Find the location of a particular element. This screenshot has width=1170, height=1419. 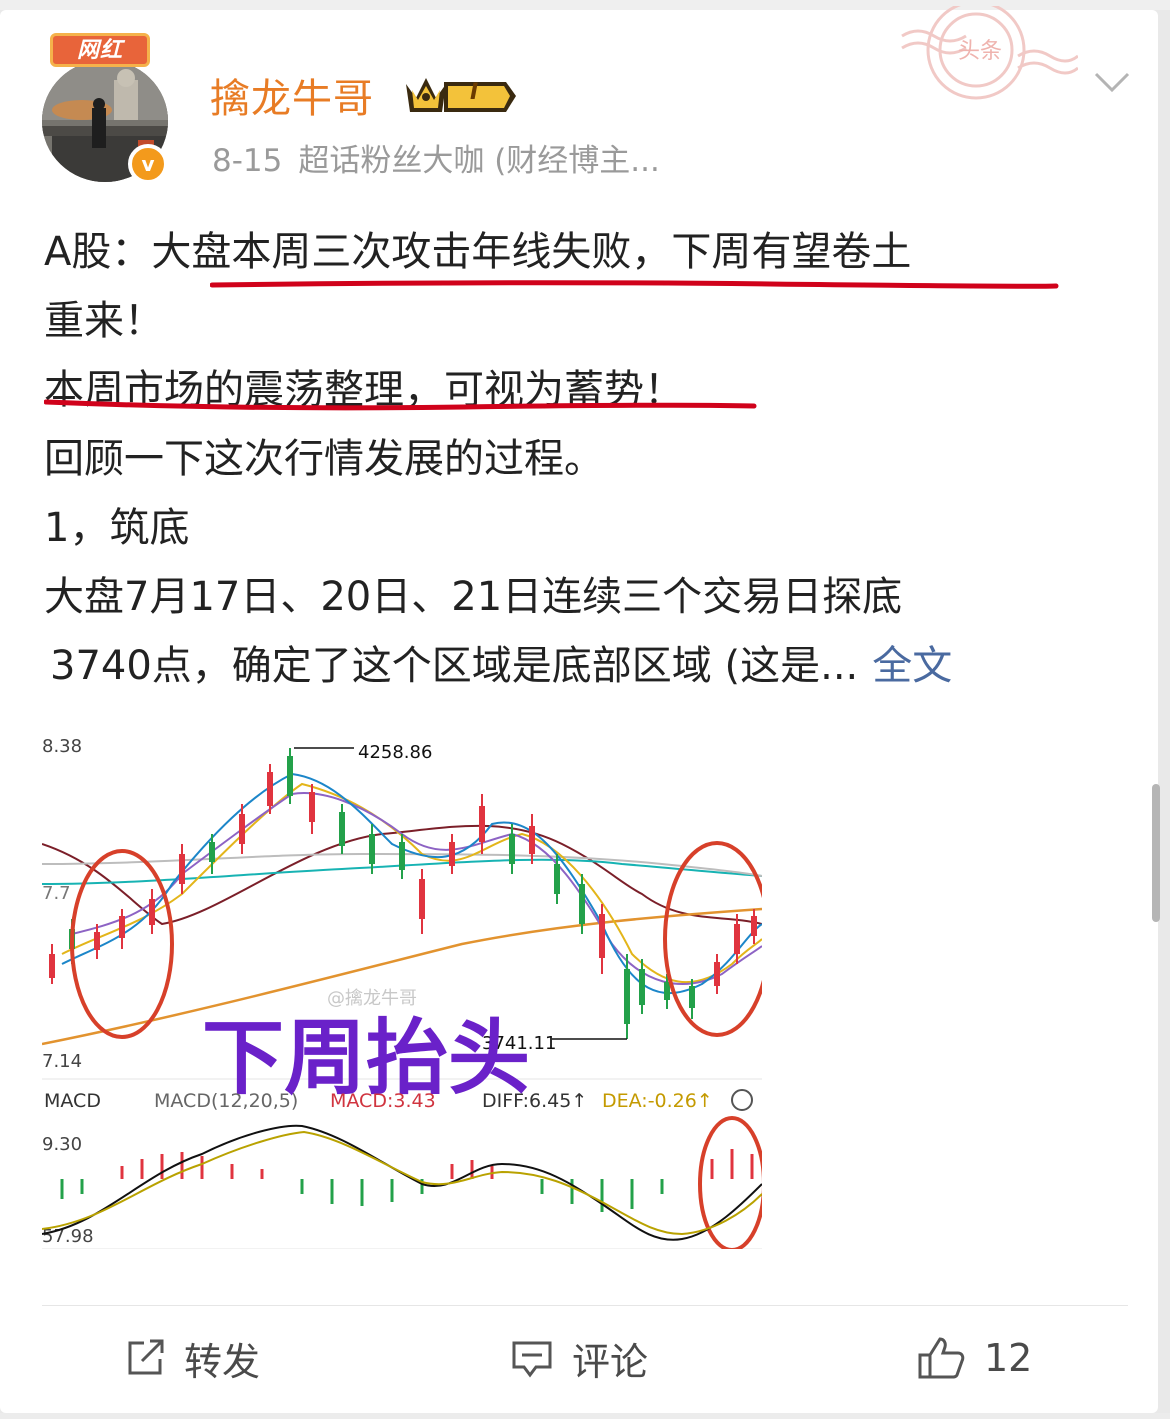

price-top-label: 8.38 is located at coordinates (62, 746).